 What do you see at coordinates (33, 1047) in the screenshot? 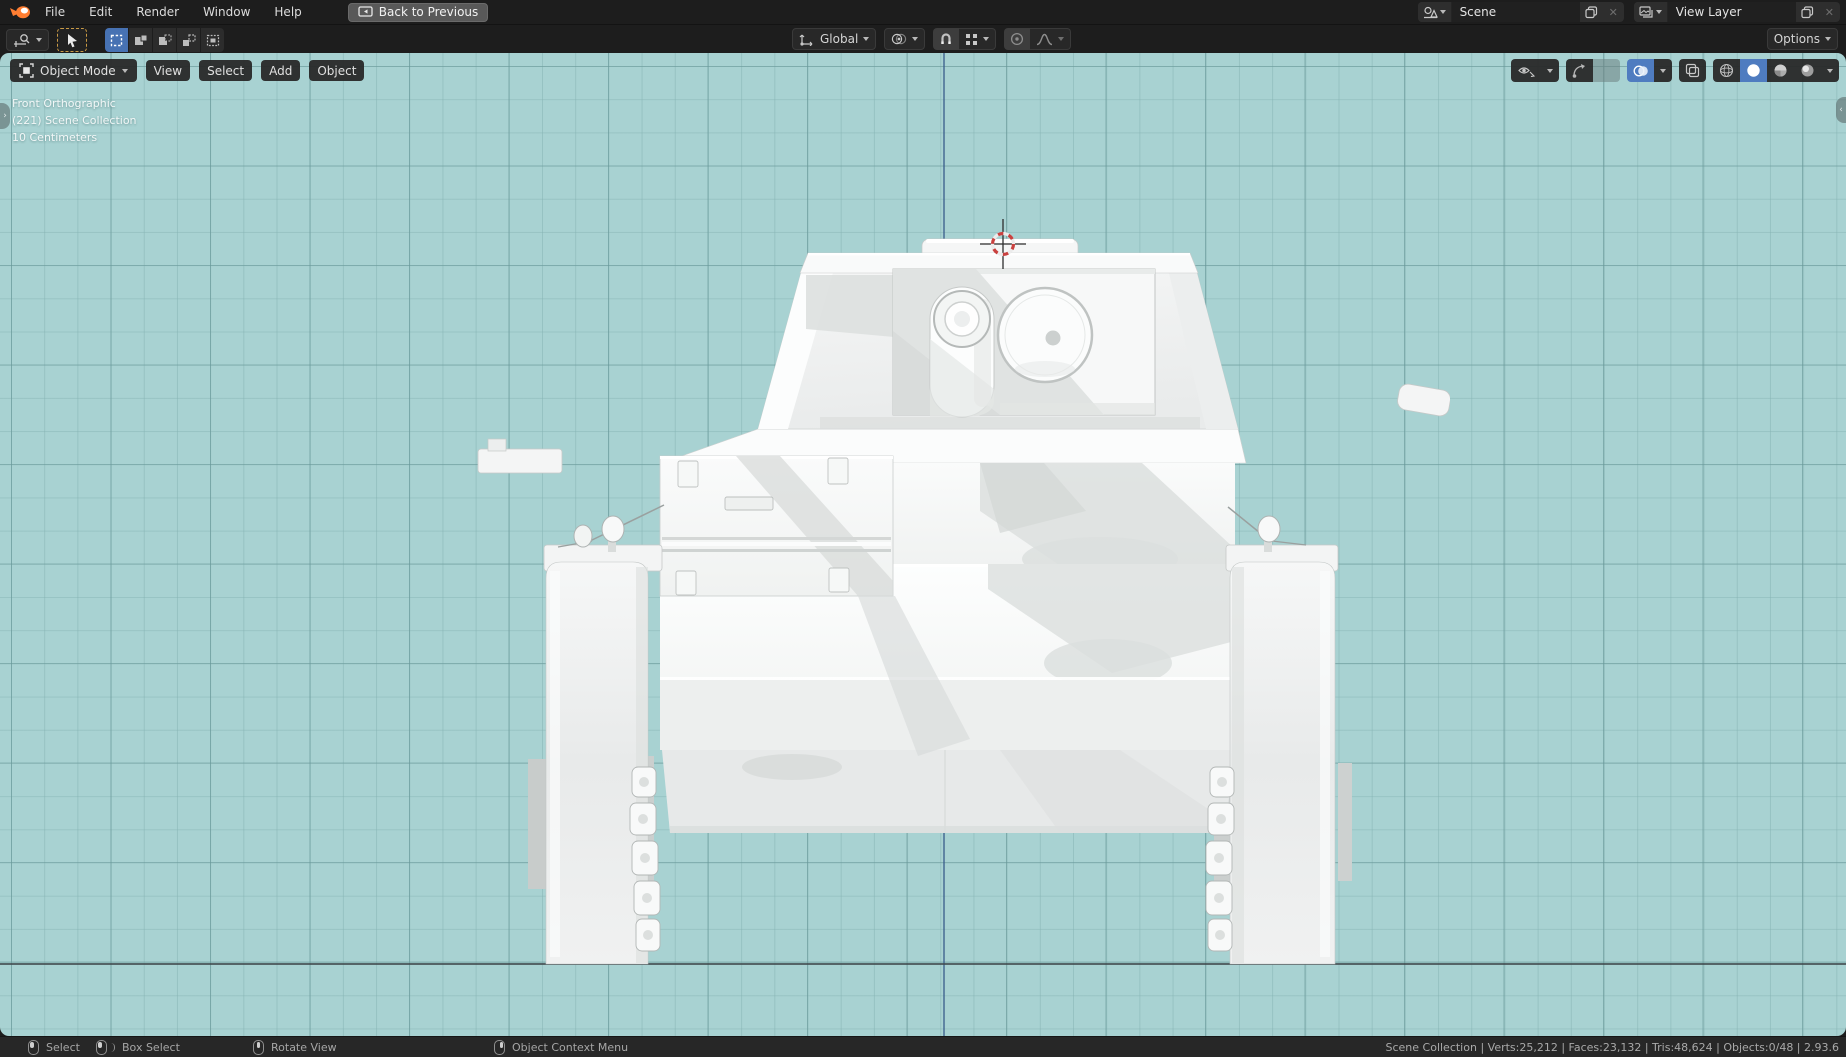
I see `mouse-left` at bounding box center [33, 1047].